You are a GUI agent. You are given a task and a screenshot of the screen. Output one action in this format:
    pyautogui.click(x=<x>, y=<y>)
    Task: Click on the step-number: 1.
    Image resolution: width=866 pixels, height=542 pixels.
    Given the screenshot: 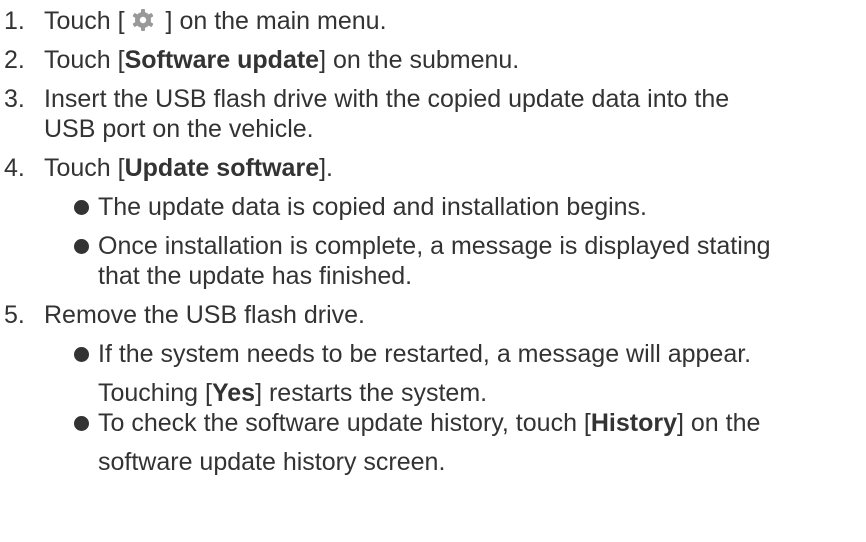 What is the action you would take?
    pyautogui.click(x=14, y=21)
    